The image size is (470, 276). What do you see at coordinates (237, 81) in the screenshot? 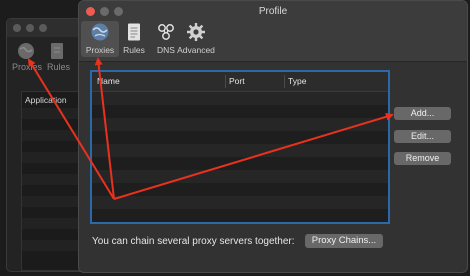
I see `column-header-port: Port` at bounding box center [237, 81].